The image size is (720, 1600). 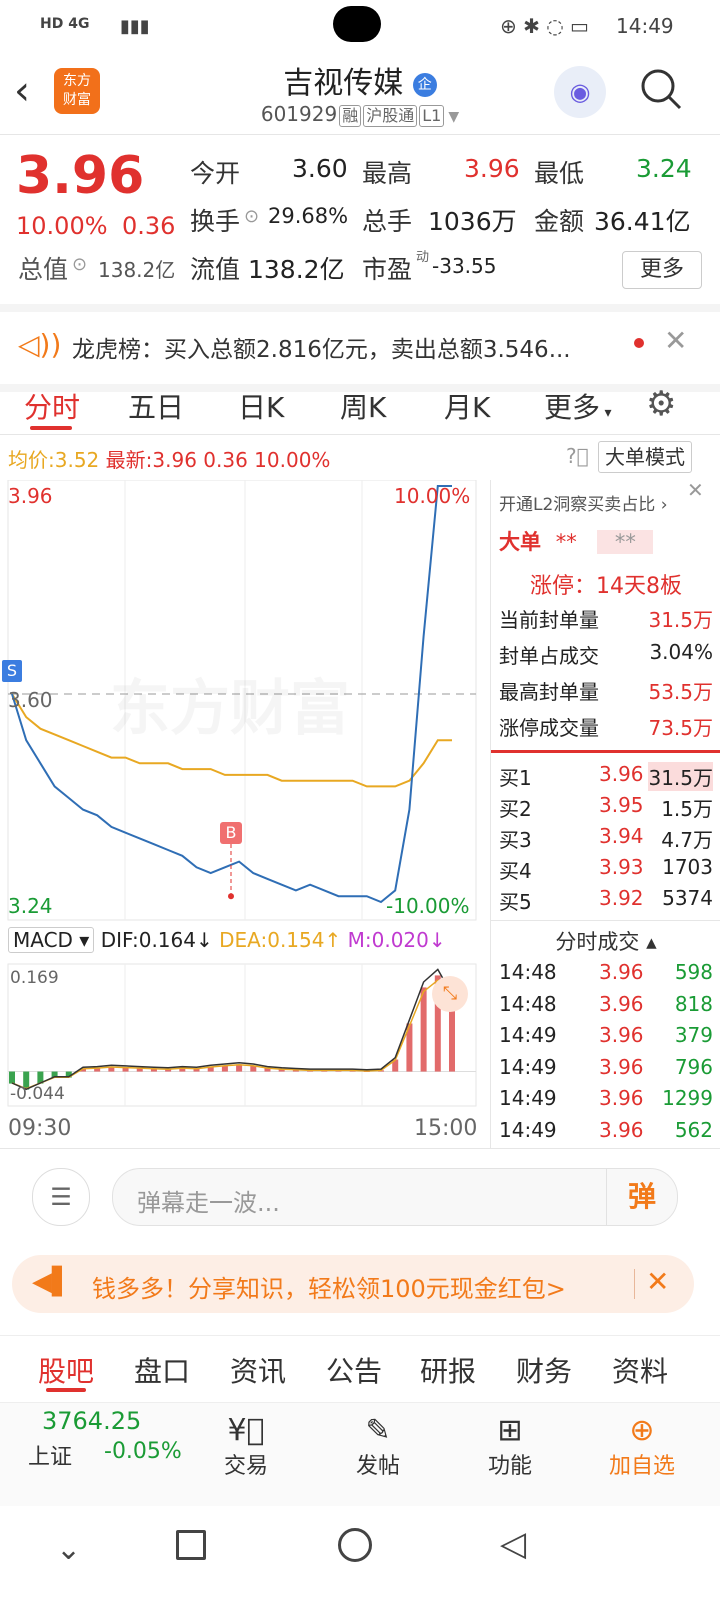 What do you see at coordinates (578, 406) in the screenshot?
I see `tab-more: 更多 ▾` at bounding box center [578, 406].